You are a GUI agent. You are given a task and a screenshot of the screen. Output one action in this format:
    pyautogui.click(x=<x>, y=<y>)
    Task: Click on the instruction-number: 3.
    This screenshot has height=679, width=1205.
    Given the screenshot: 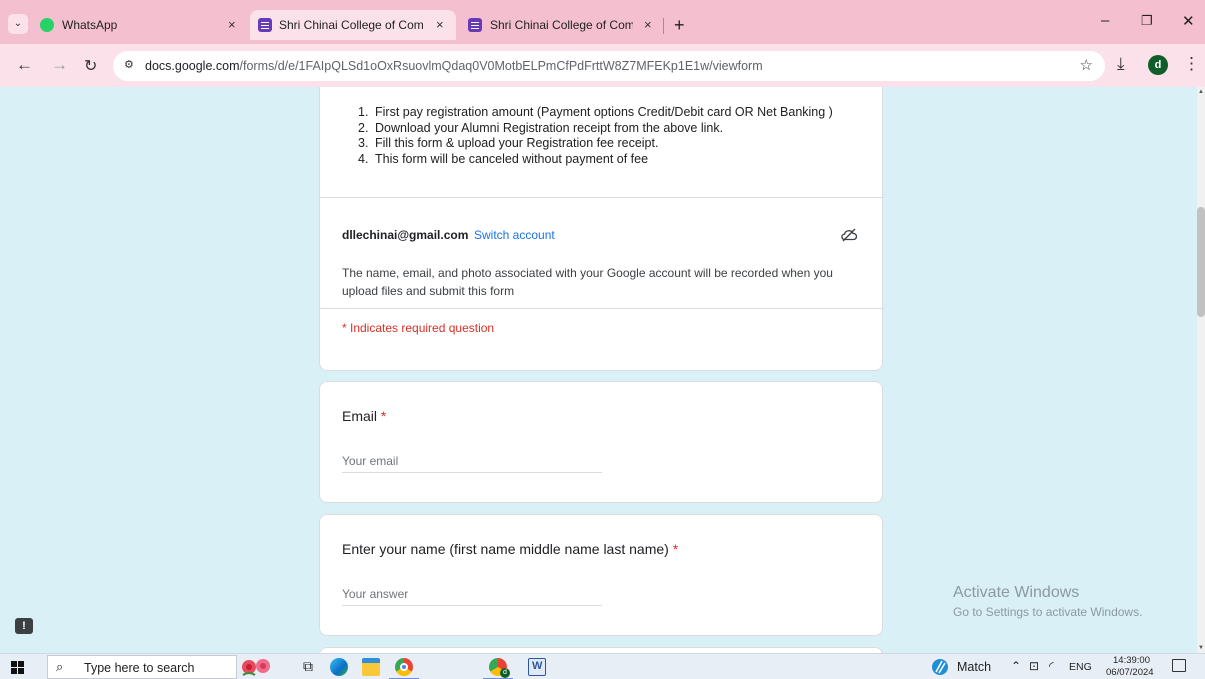 What is the action you would take?
    pyautogui.click(x=363, y=143)
    